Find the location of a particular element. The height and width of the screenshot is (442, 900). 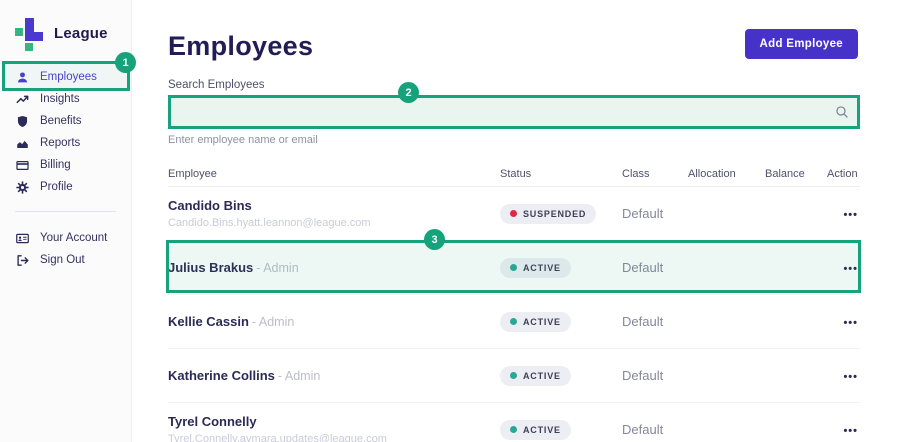

sidebar-item-label: Reports is located at coordinates (60, 143).